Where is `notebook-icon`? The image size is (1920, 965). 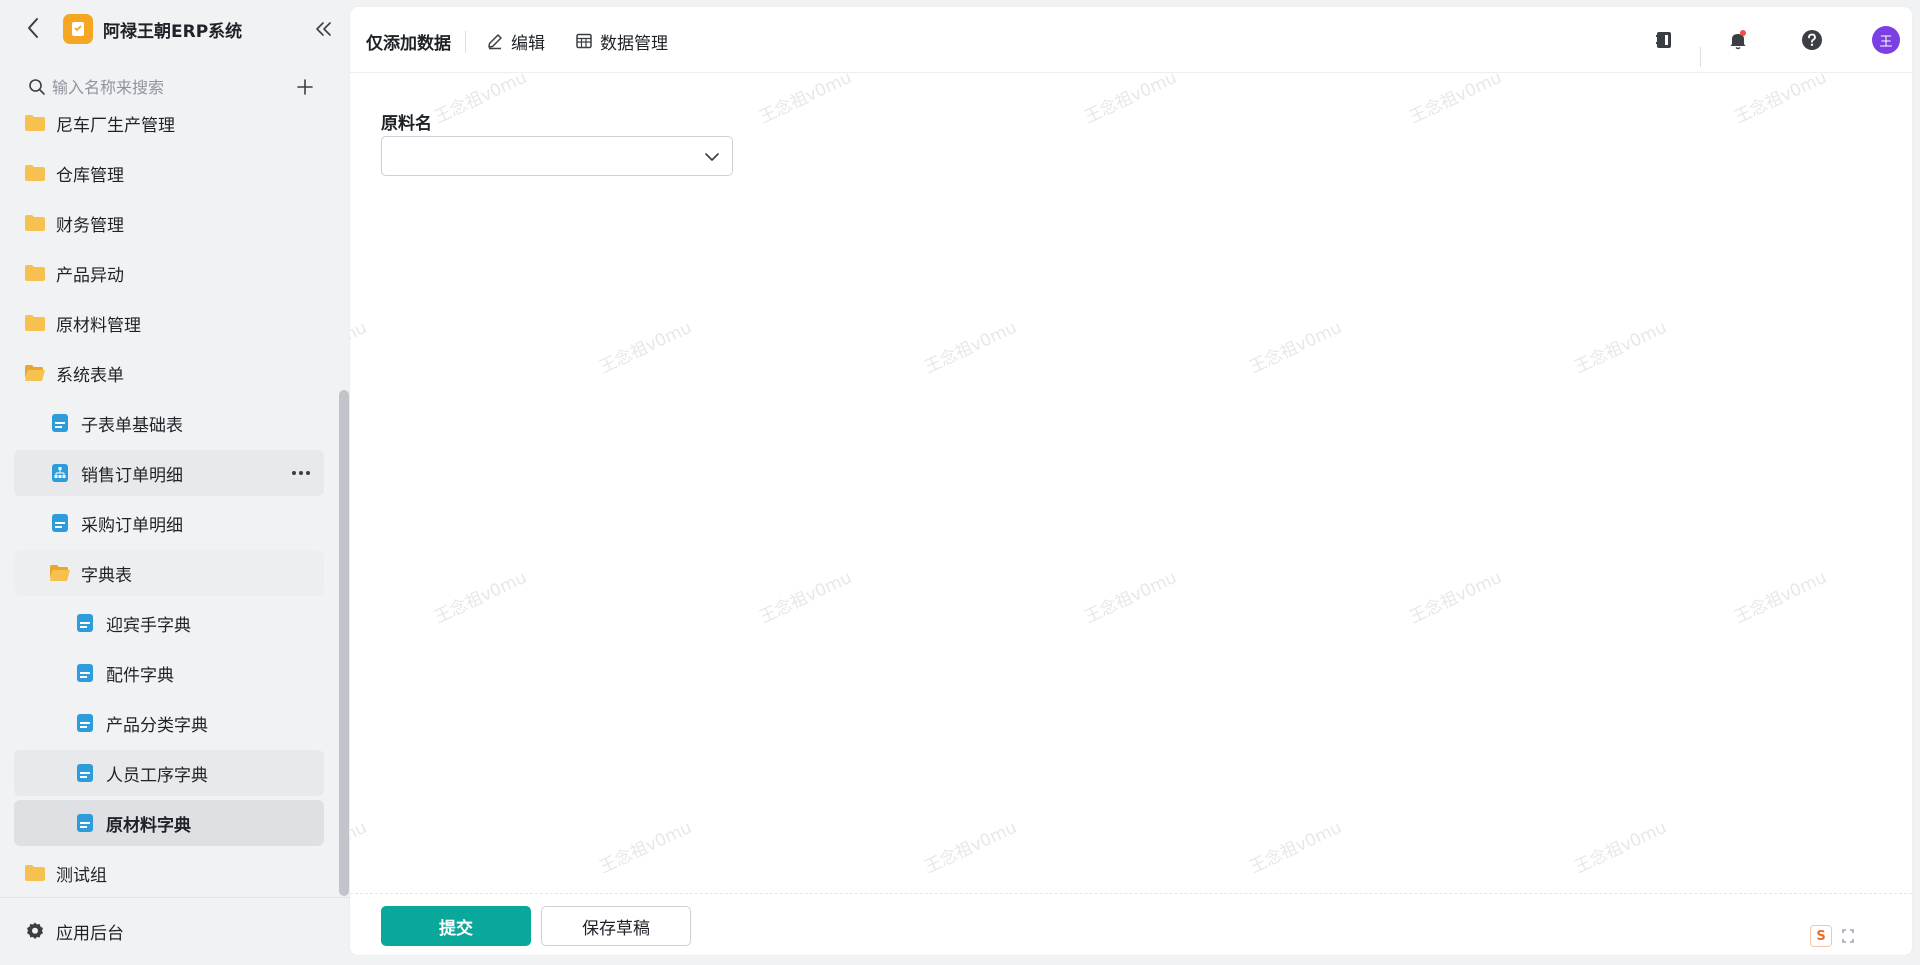
notebook-icon is located at coordinates (1663, 40).